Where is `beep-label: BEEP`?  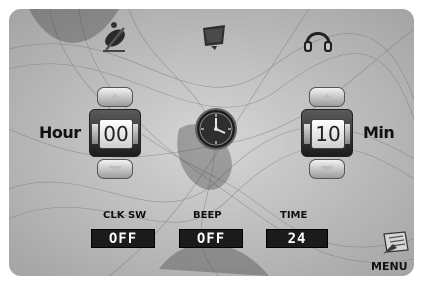
beep-label: BEEP is located at coordinates (207, 215).